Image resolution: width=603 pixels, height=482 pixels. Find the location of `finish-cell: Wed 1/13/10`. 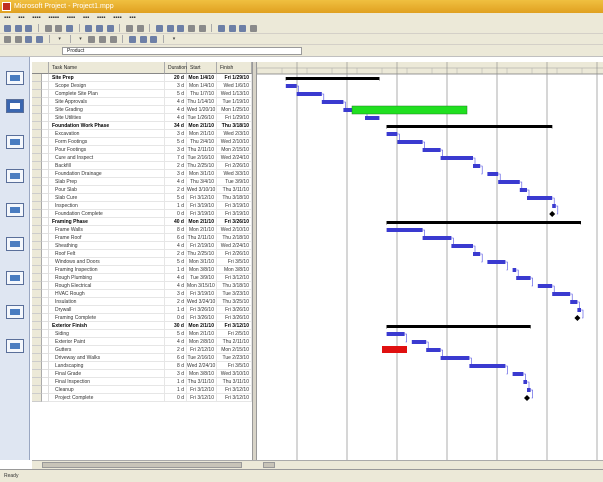

finish-cell: Wed 1/13/10 is located at coordinates (234, 94).